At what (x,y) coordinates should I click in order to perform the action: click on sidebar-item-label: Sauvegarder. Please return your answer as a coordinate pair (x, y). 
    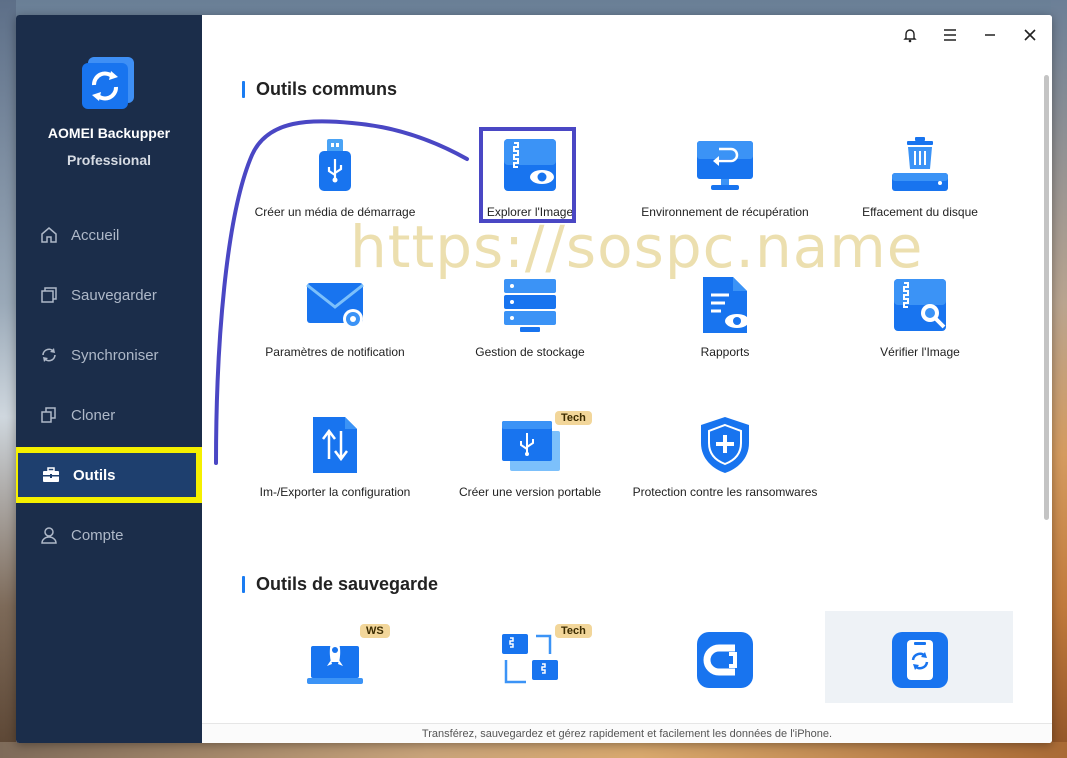
    Looking at the image, I should click on (114, 295).